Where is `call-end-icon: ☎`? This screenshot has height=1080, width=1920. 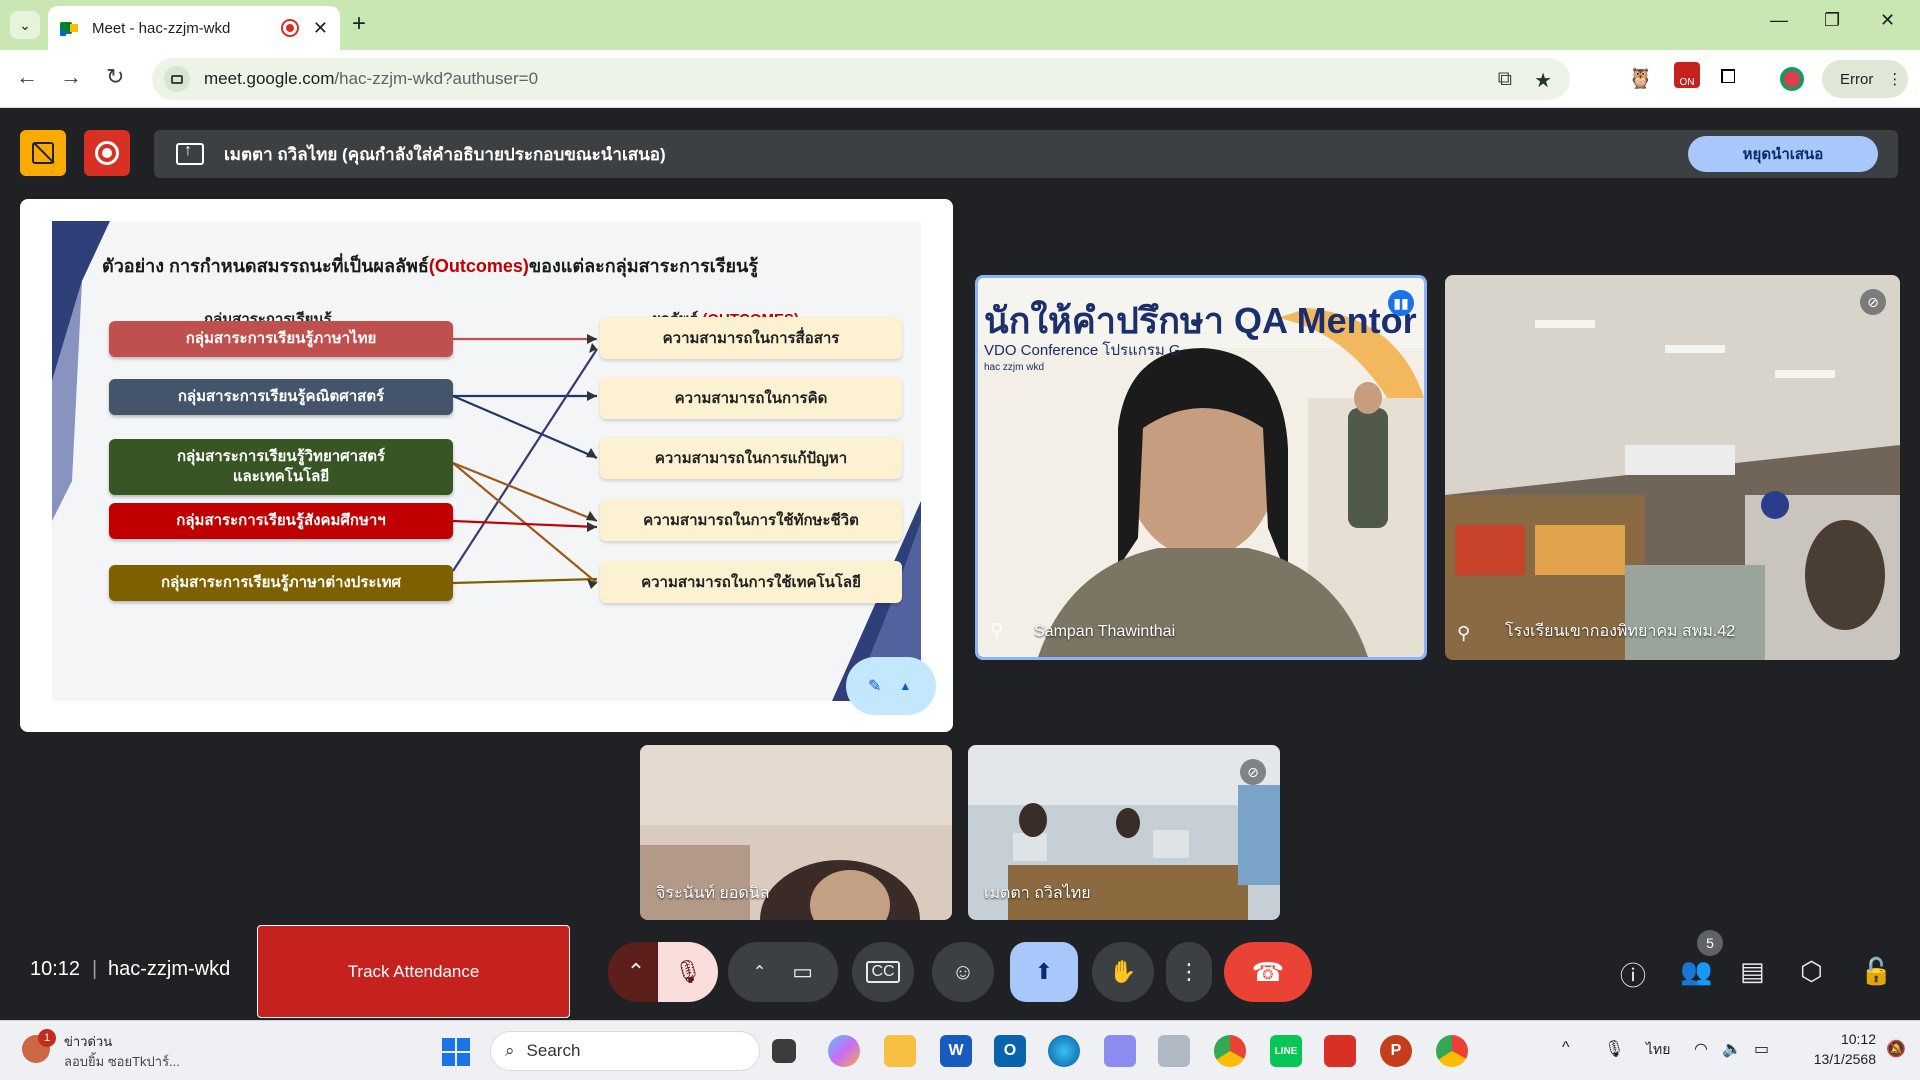
call-end-icon: ☎ is located at coordinates (1268, 971).